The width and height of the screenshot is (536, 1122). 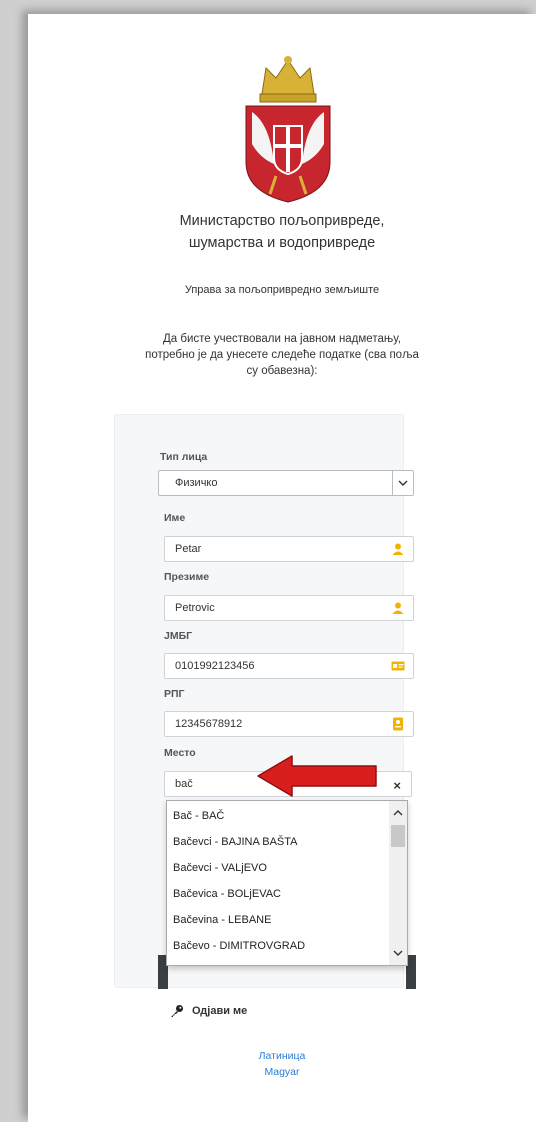 I want to click on surname-input, so click(x=275, y=608).